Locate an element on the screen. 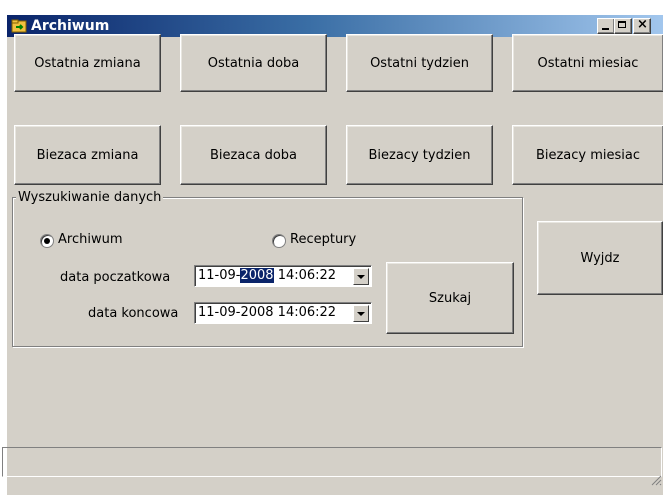  end-date-dropdown-button is located at coordinates (361, 313).